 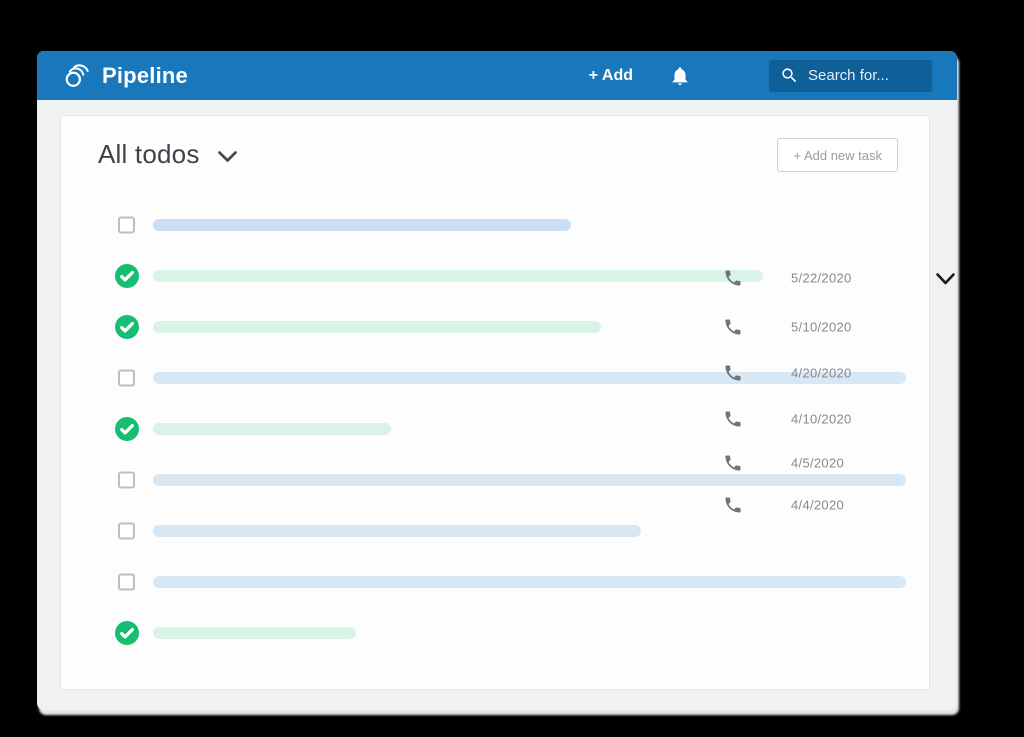 What do you see at coordinates (821, 278) in the screenshot?
I see `due-date: 5/22/2020` at bounding box center [821, 278].